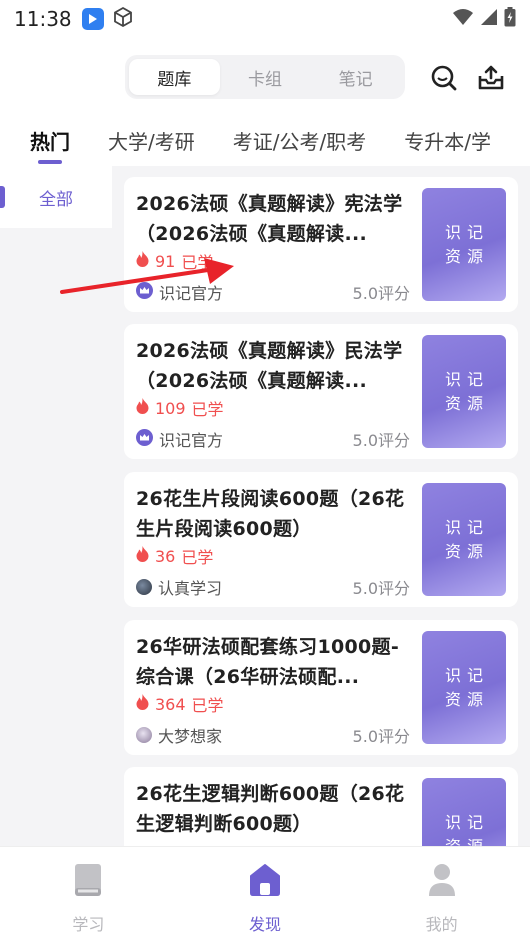 The height and width of the screenshot is (942, 530). Describe the element at coordinates (444, 78) in the screenshot. I see `search-icon` at that location.